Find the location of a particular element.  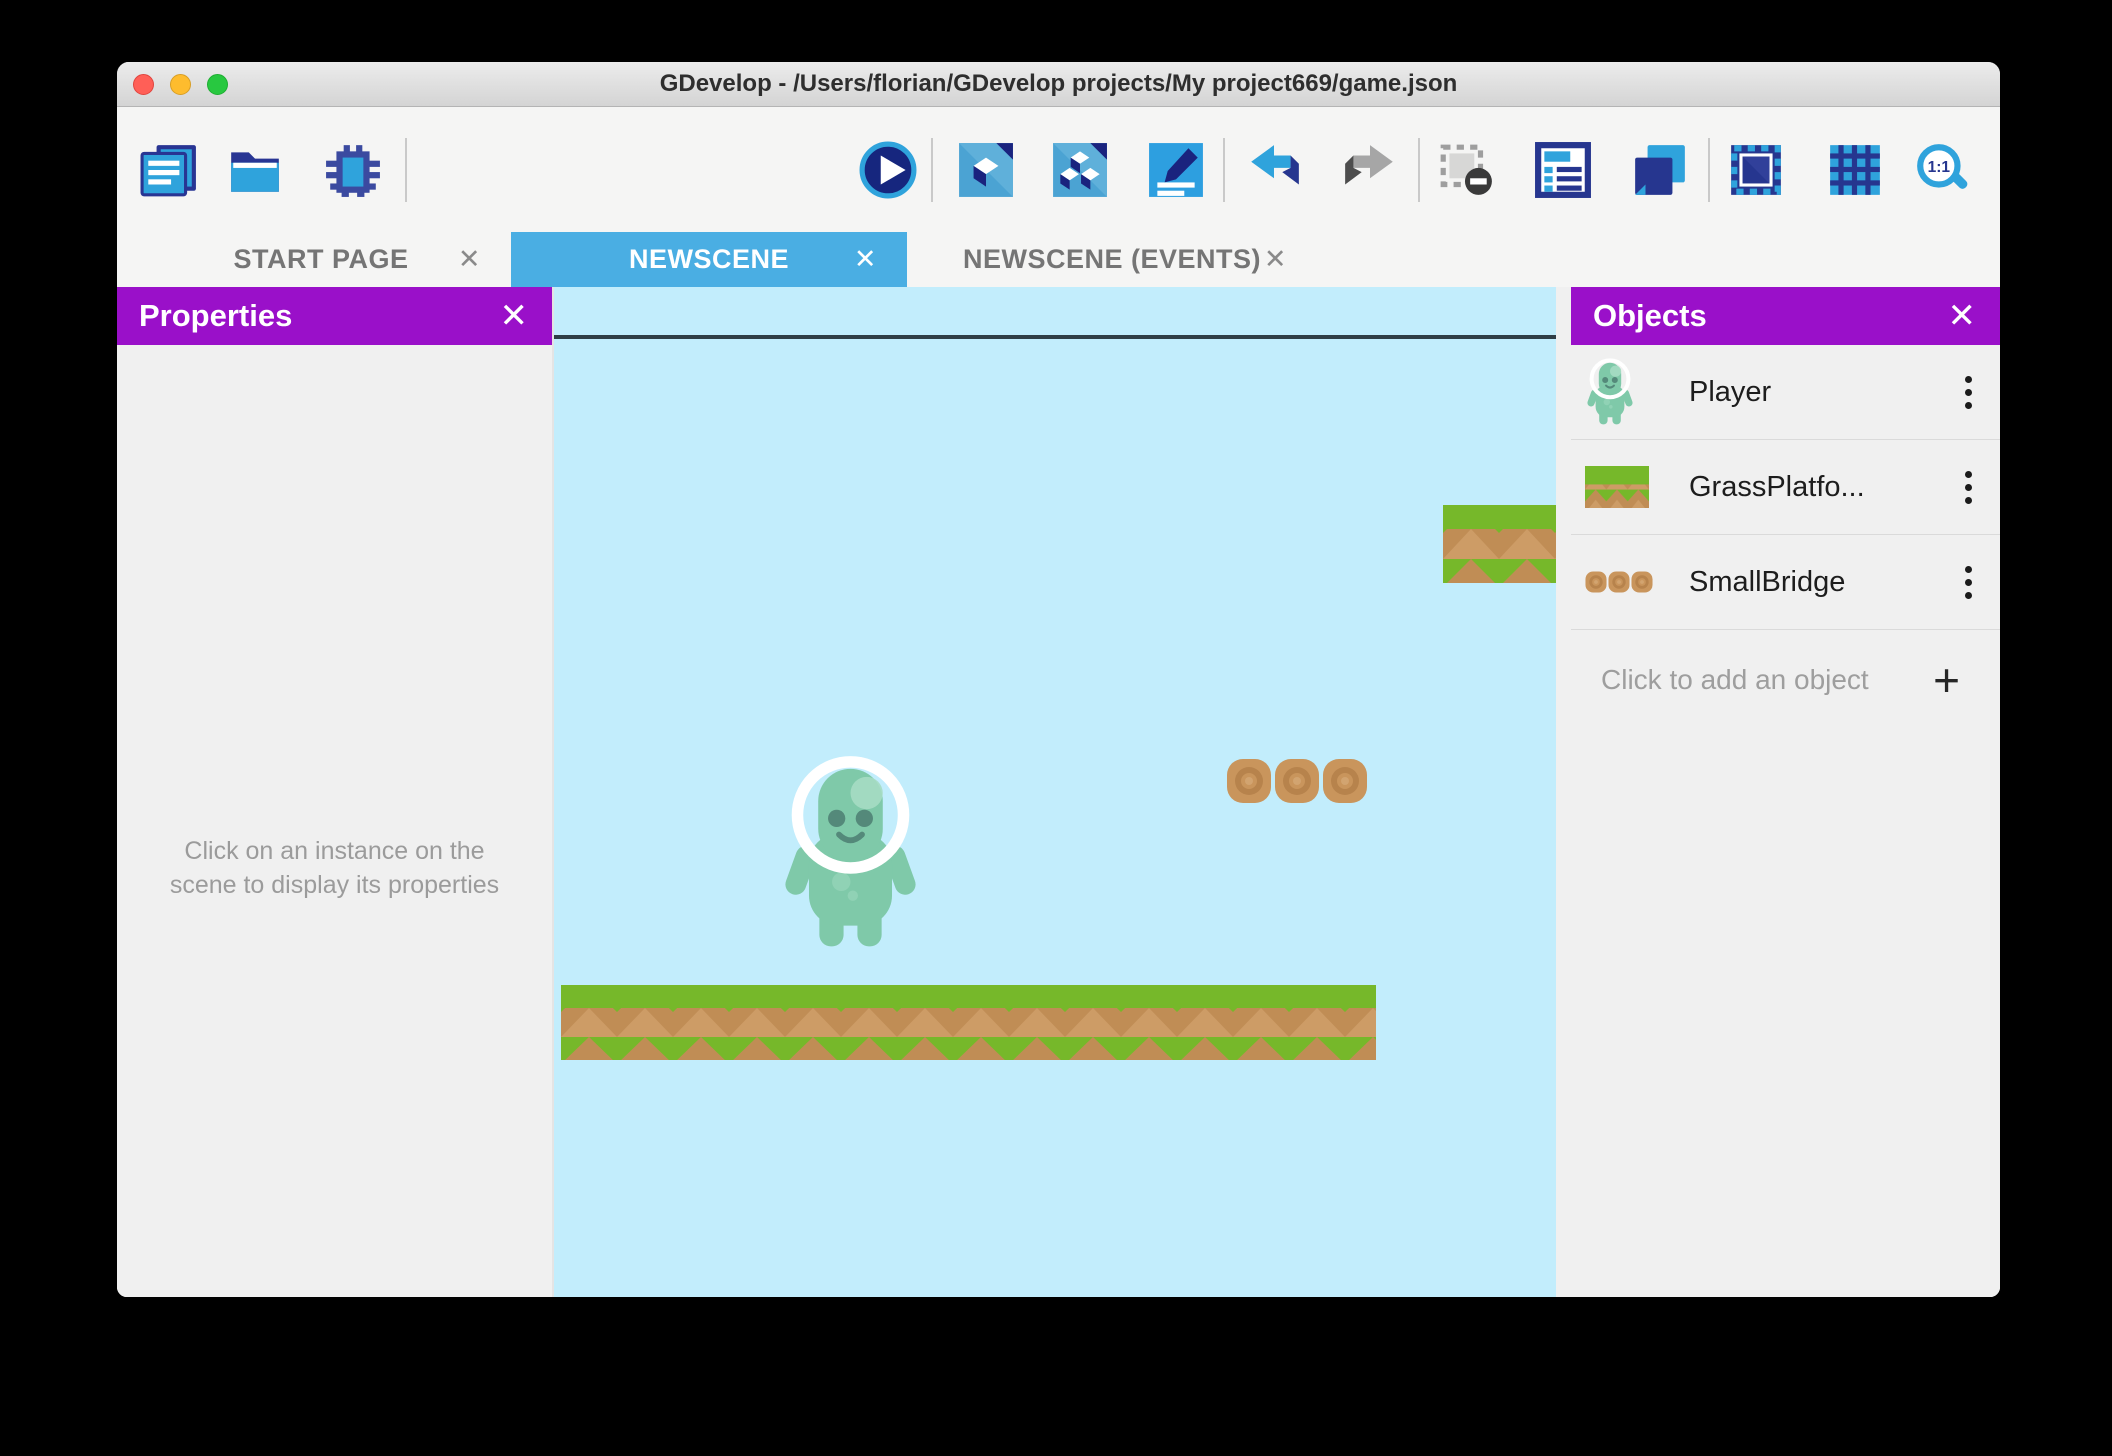

properties-panel-header: Properties ✕ is located at coordinates (334, 316).